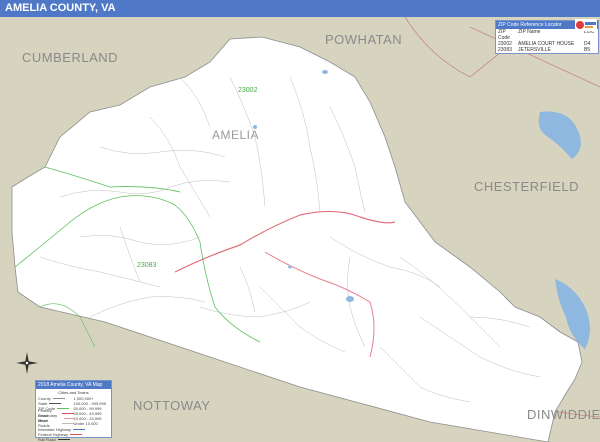 Image resolution: width=600 pixels, height=442 pixels. What do you see at coordinates (147, 265) in the screenshot?
I see `zip-label-23083: 23083` at bounding box center [147, 265].